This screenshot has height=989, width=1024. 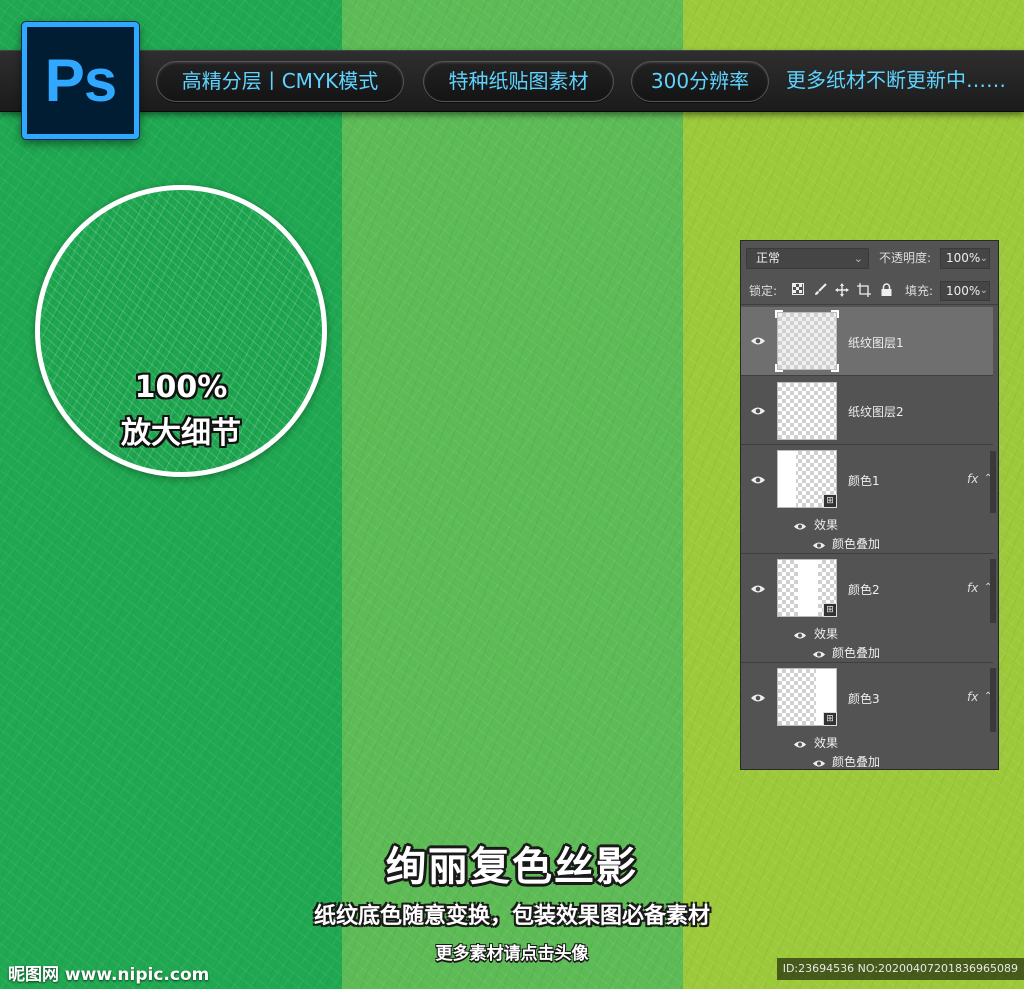 I want to click on headline-title: 绚丽复色丝影, so click(x=512, y=867).